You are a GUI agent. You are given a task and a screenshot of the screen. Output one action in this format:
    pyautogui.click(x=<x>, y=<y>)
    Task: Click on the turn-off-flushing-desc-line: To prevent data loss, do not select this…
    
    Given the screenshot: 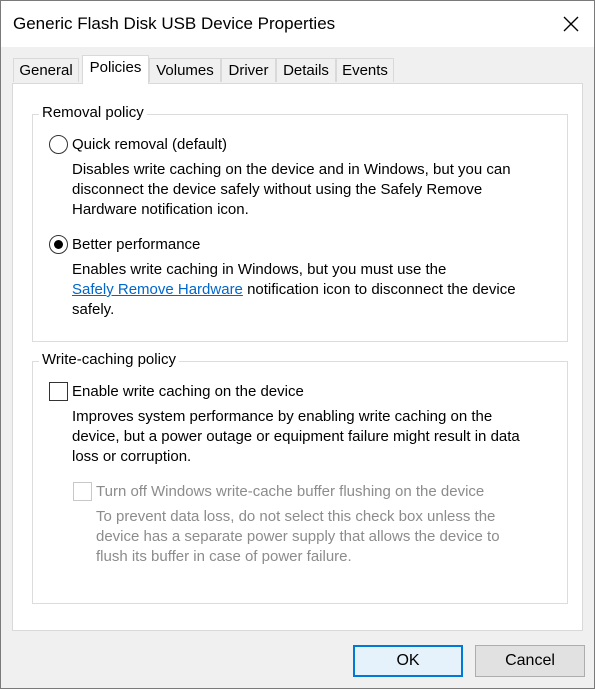 What is the action you would take?
    pyautogui.click(x=296, y=516)
    